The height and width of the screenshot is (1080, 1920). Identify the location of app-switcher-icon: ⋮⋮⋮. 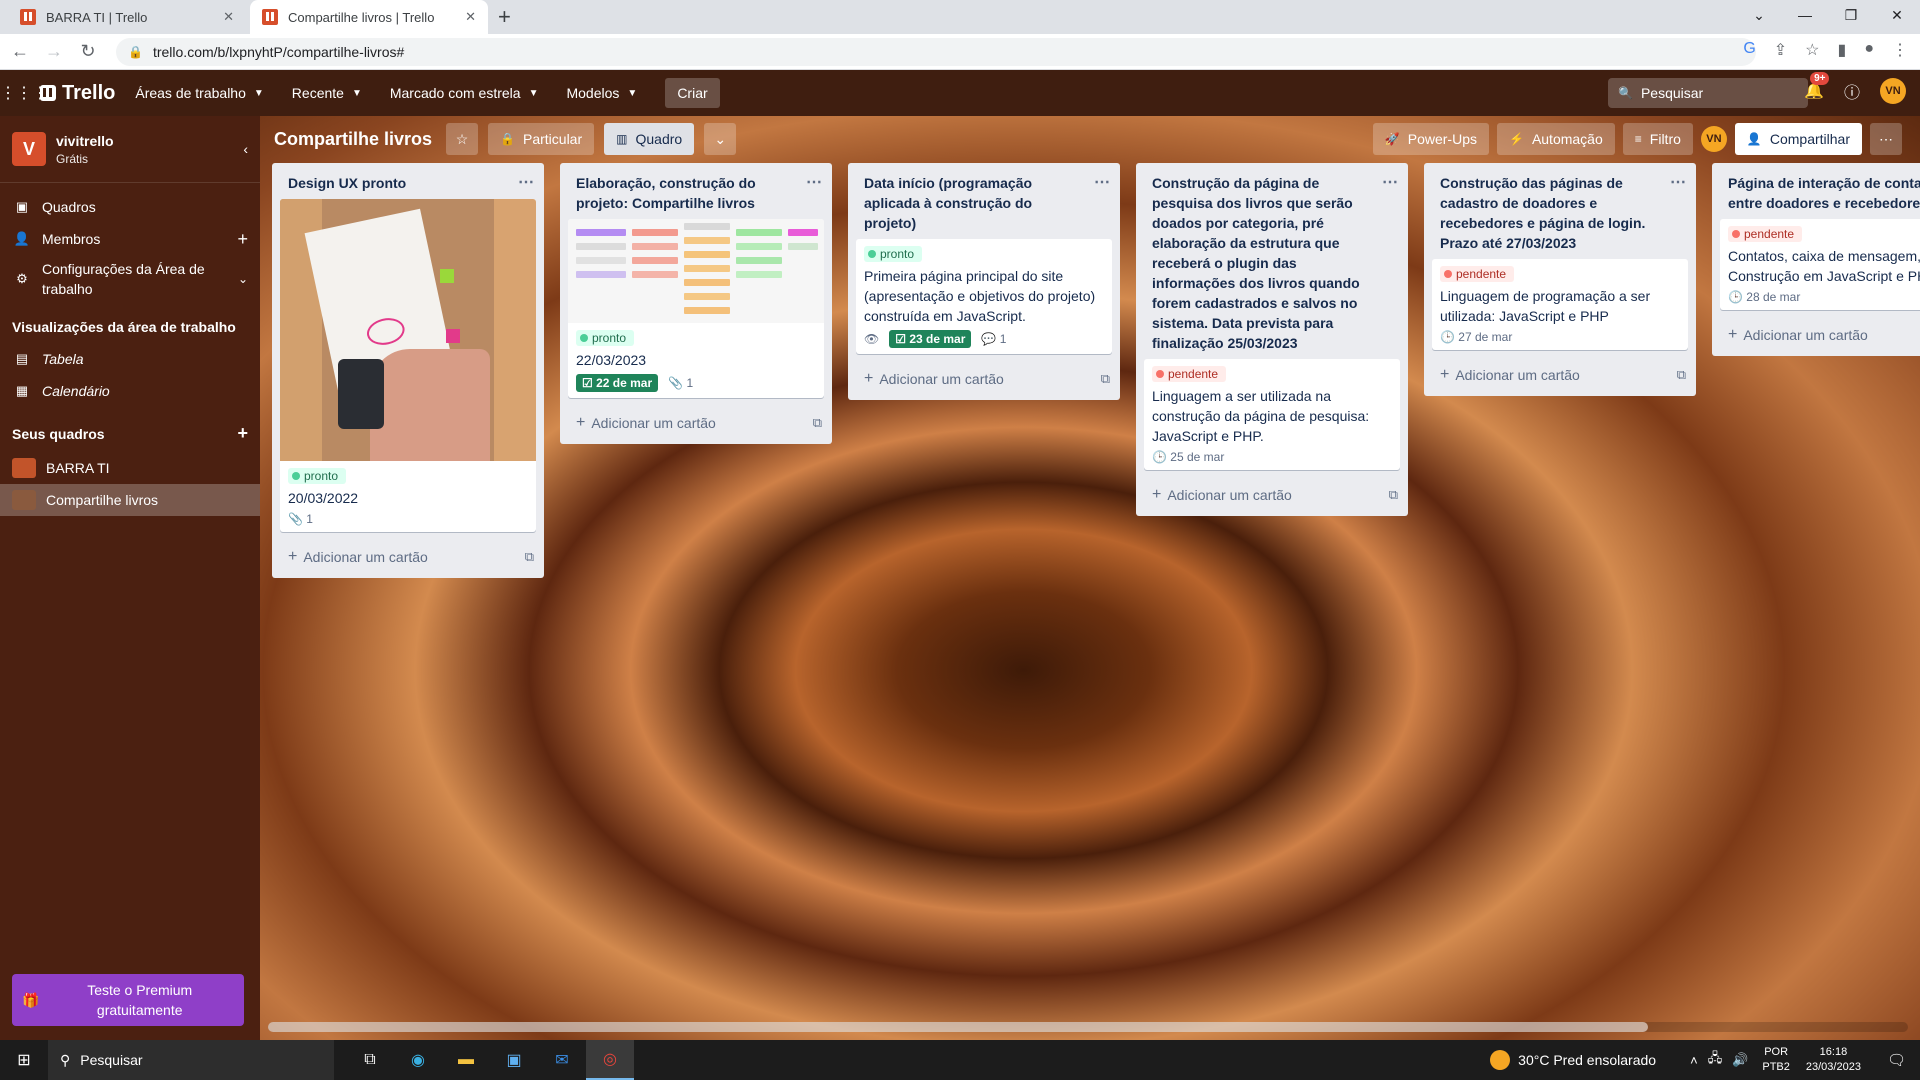
(24, 93).